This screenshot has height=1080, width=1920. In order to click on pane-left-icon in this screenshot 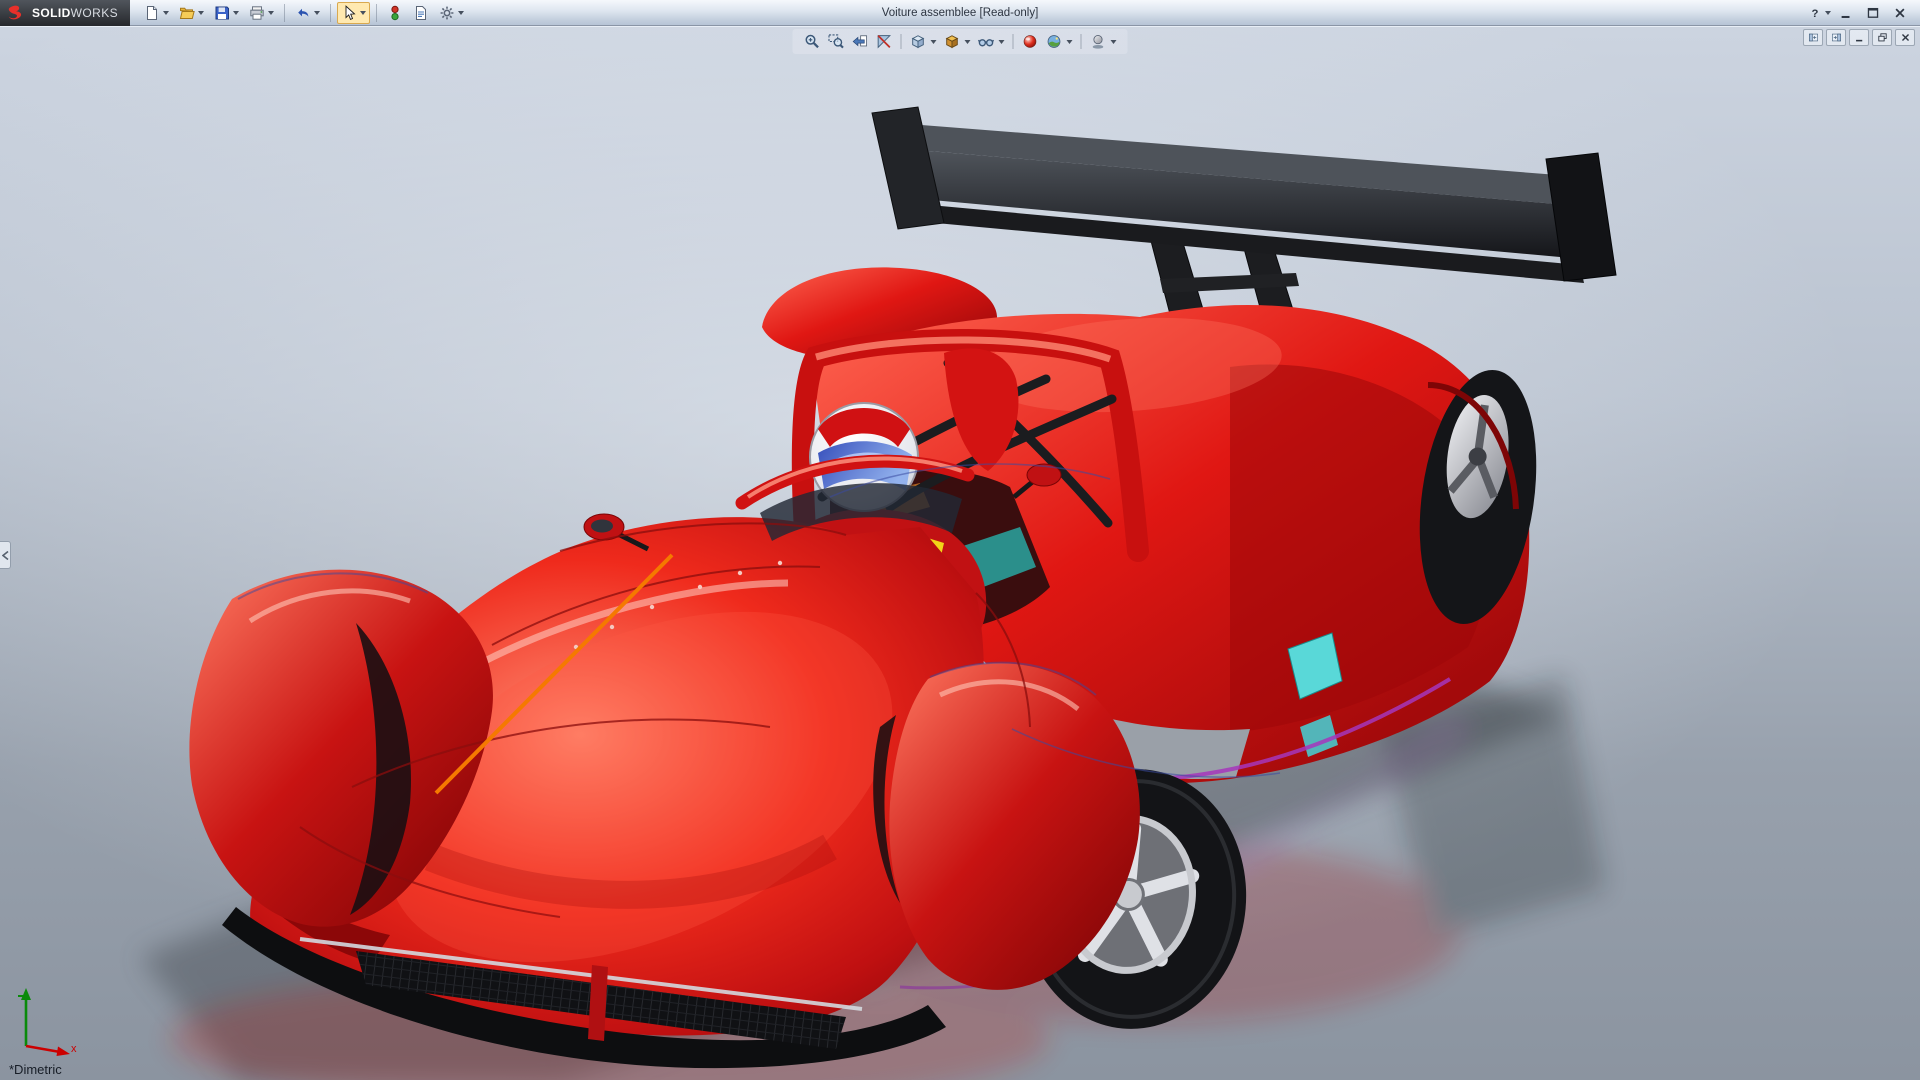, I will do `click(1813, 37)`.